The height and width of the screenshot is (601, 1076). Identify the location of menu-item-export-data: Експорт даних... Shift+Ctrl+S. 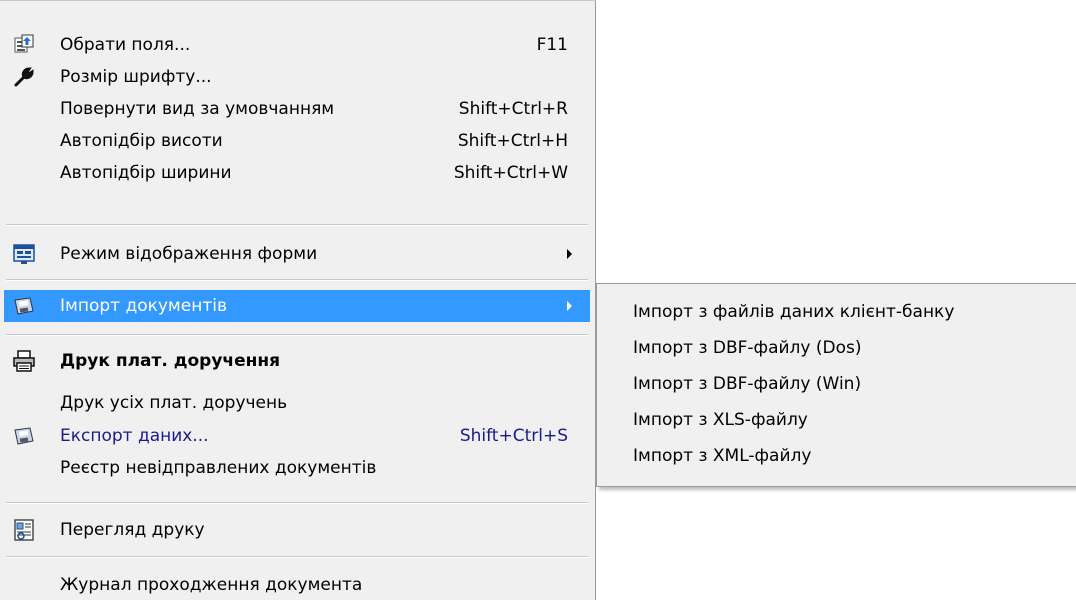
(297, 436).